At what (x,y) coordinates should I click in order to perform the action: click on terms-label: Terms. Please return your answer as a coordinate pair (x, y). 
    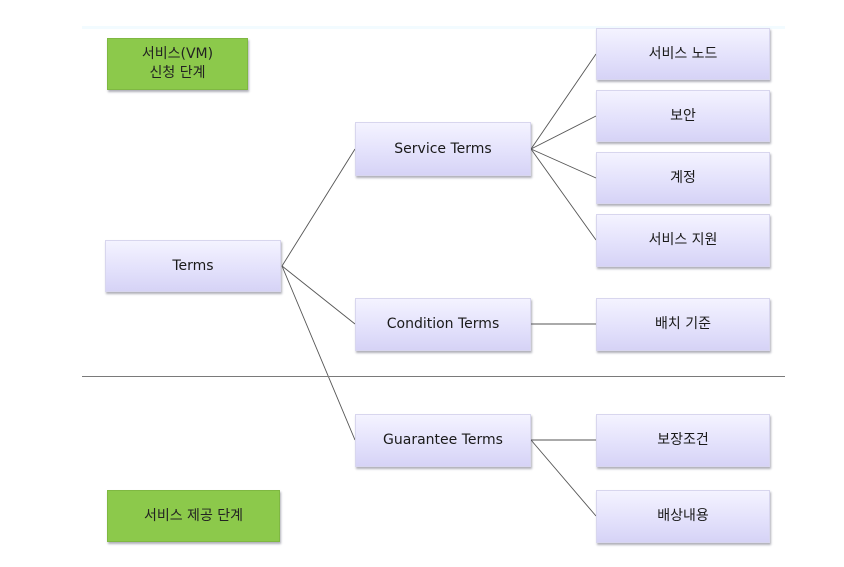
    Looking at the image, I should click on (193, 265).